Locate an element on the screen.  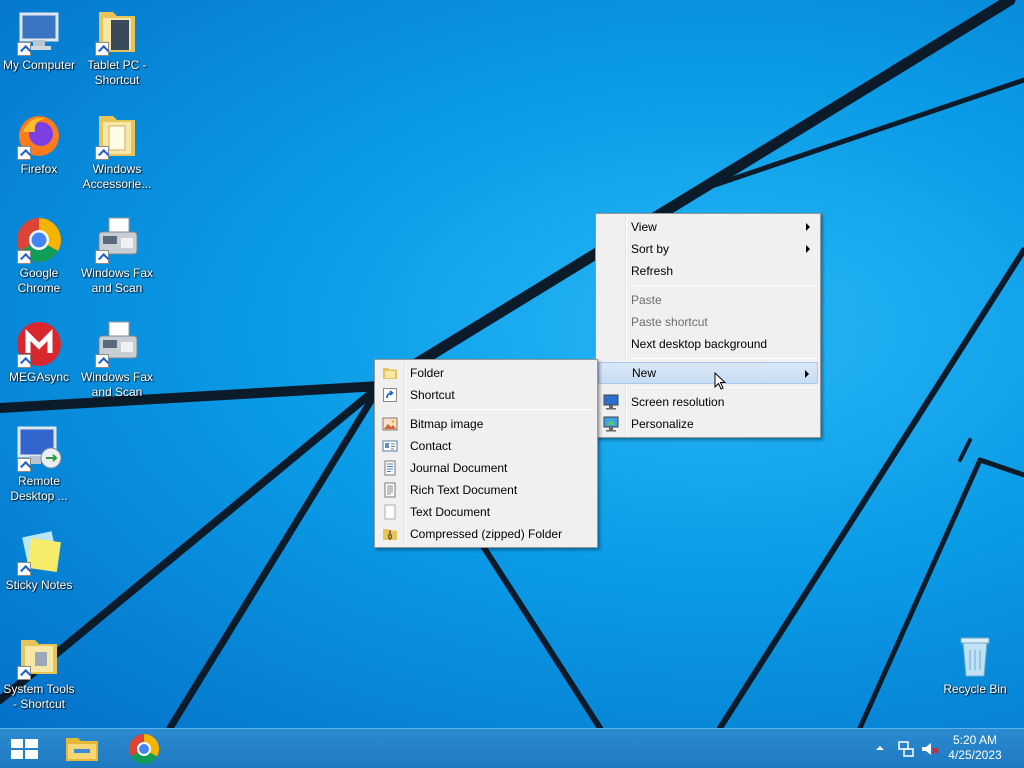
desktop-icon-my-computer: My Computer is located at coordinates (39, 40).